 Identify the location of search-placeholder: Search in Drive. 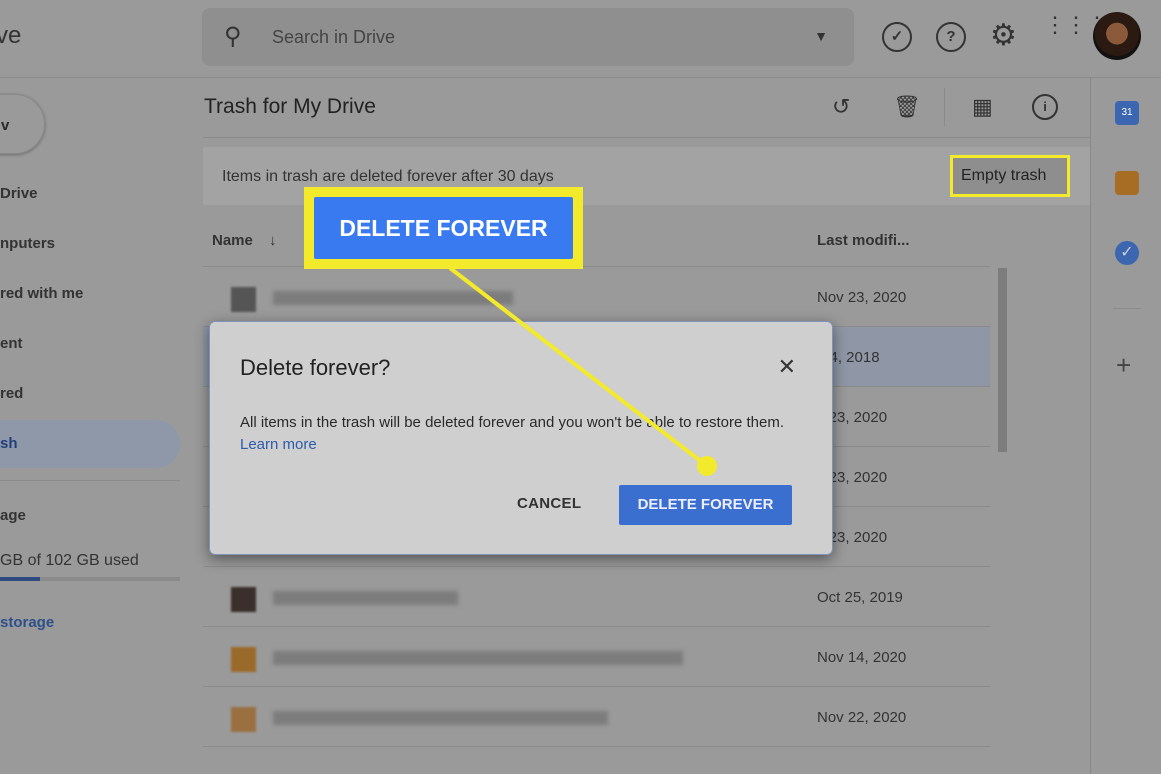
(334, 37).